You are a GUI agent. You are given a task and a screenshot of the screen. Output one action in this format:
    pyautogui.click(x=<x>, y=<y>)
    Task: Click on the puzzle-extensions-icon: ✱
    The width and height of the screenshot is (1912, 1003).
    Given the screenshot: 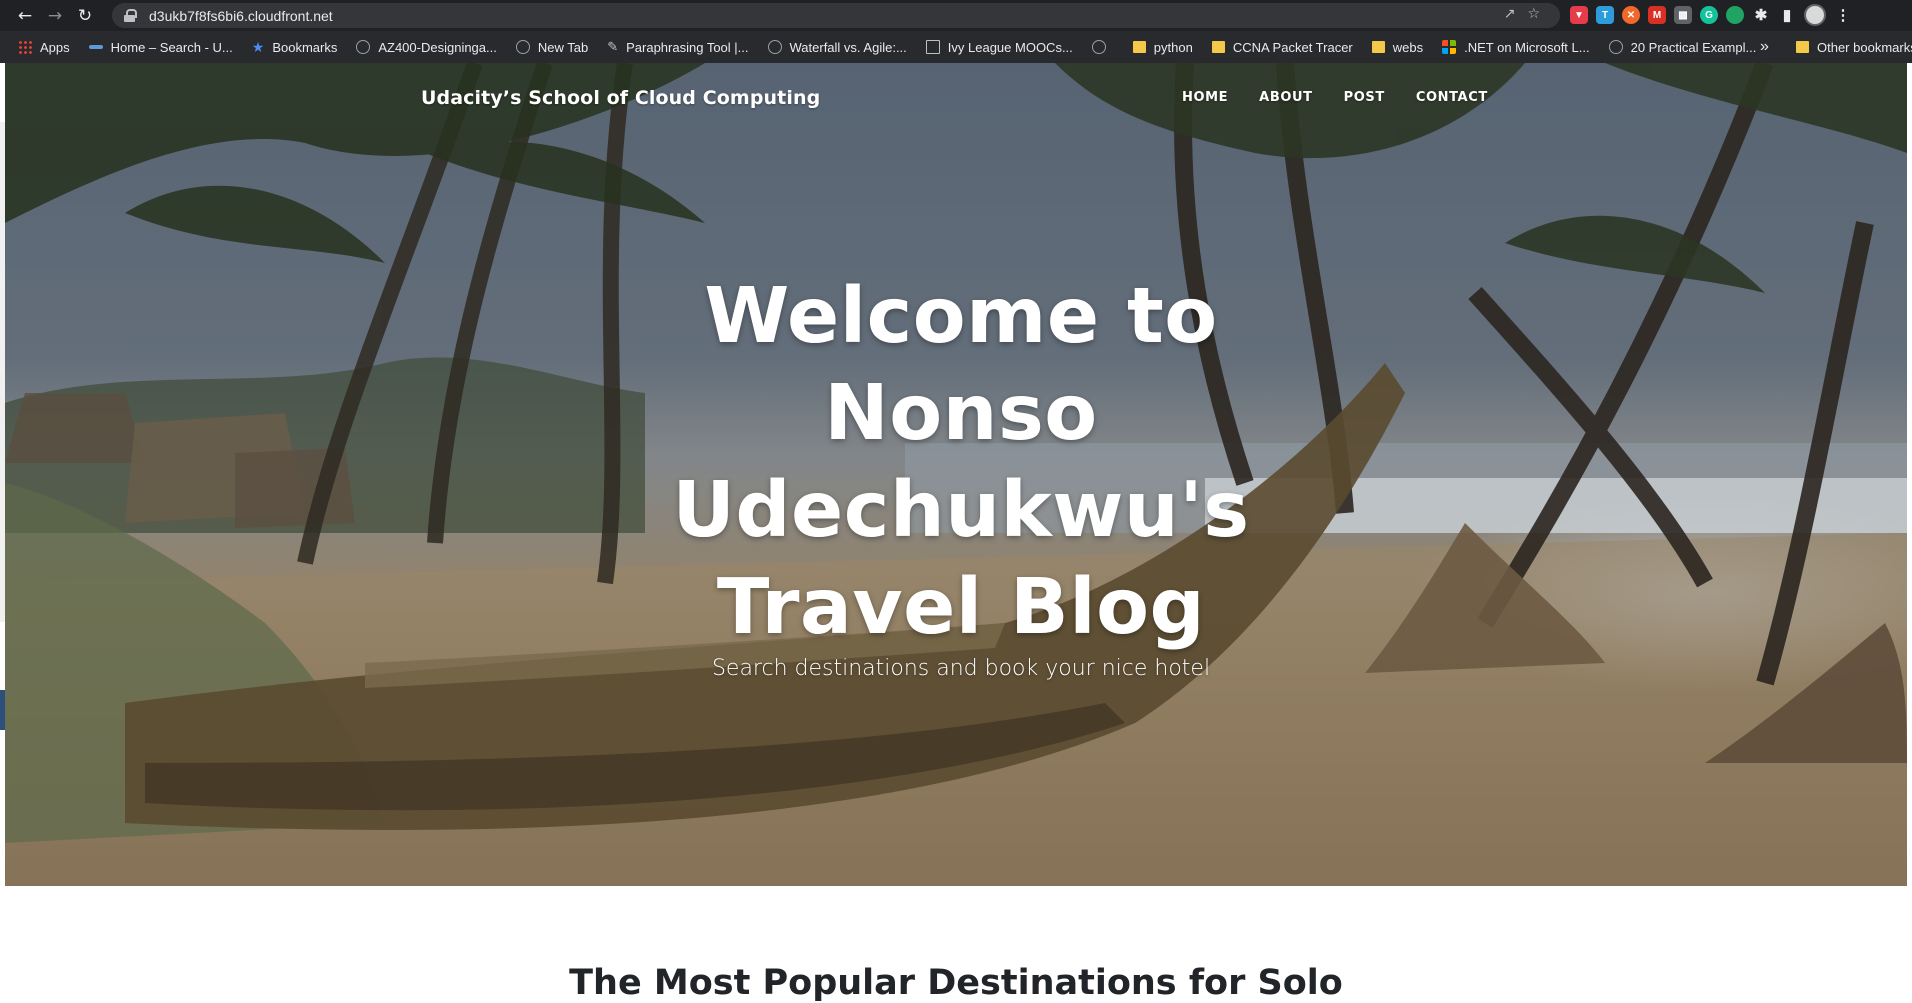 What is the action you would take?
    pyautogui.click(x=1761, y=15)
    